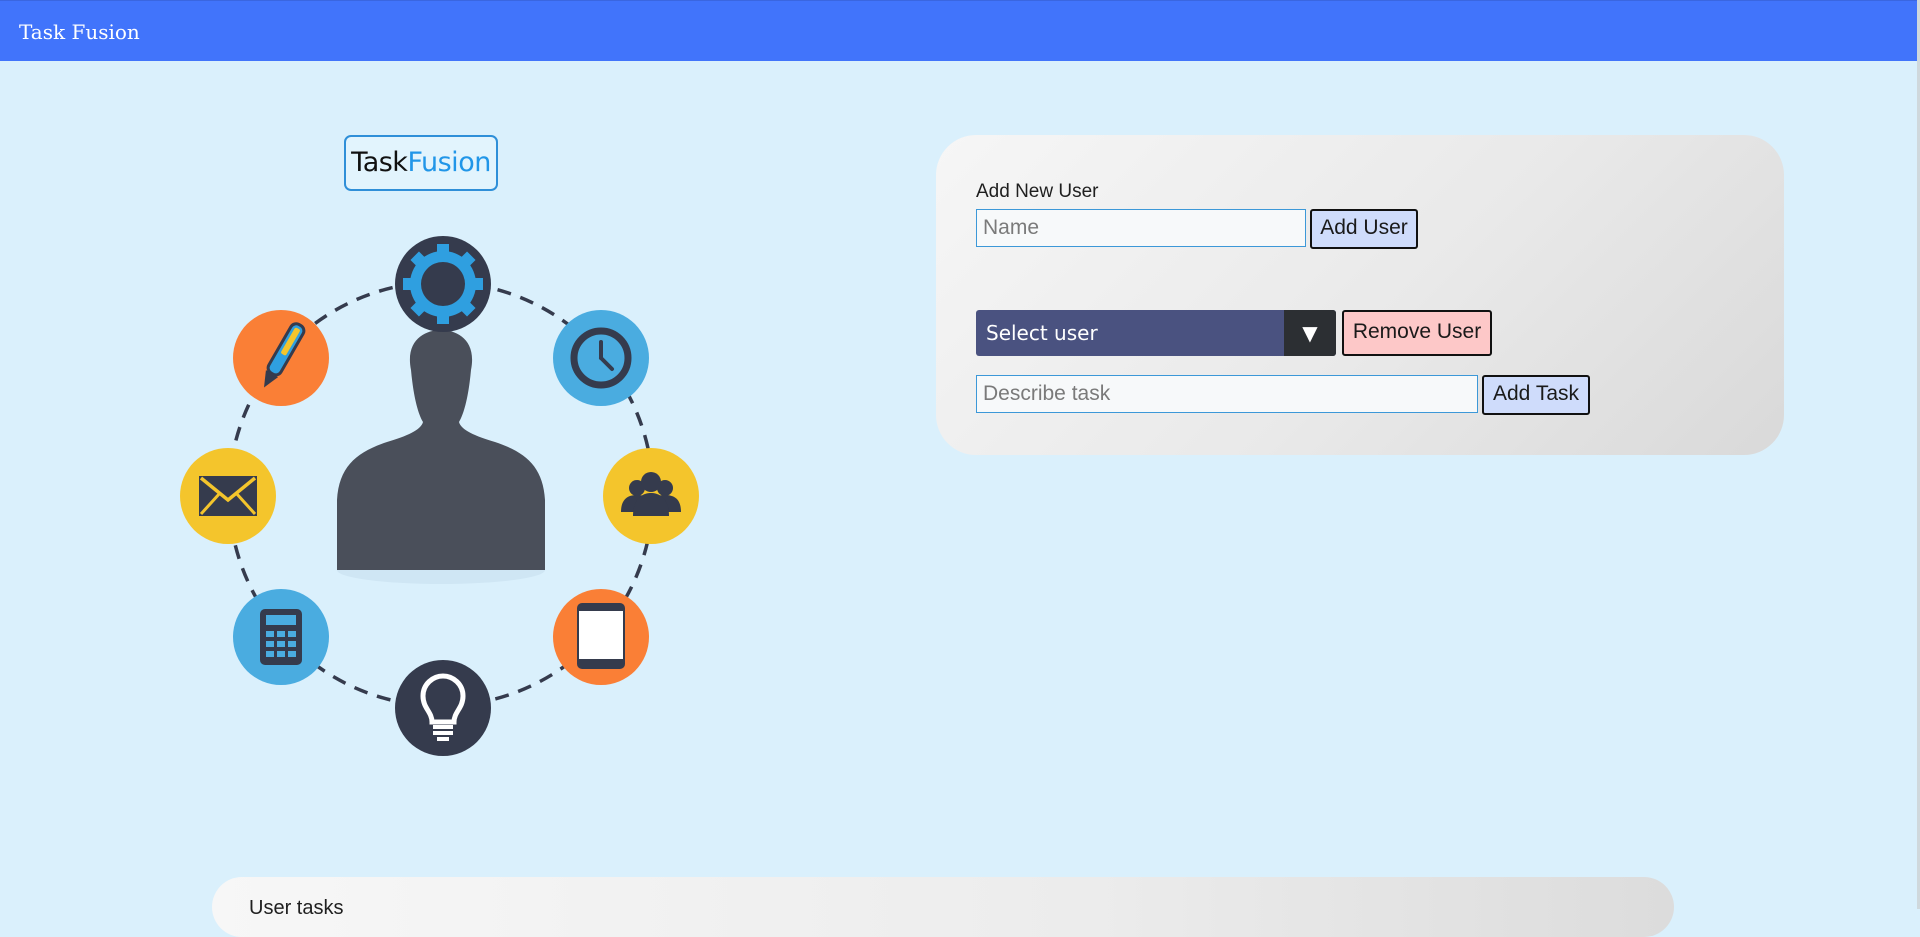  What do you see at coordinates (960, 30) in the screenshot?
I see `top-navbar: Task Fusion` at bounding box center [960, 30].